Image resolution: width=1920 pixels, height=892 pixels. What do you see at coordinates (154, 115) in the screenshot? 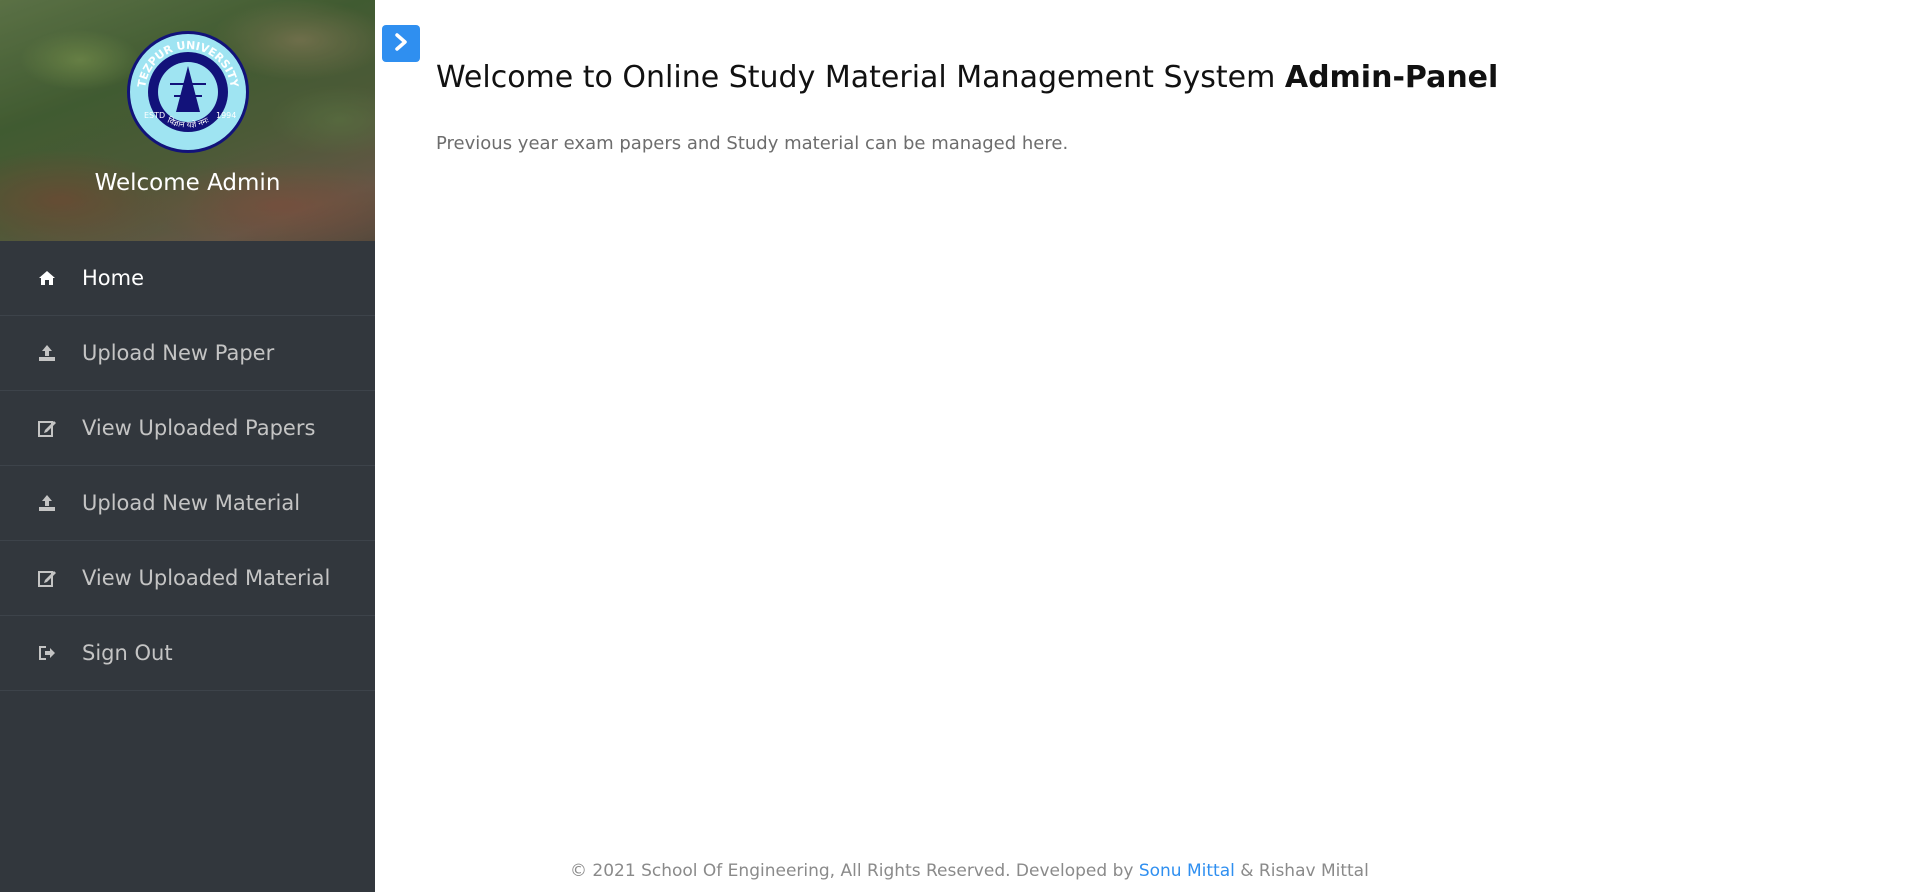
I see `logo-text-left: ESTD` at bounding box center [154, 115].